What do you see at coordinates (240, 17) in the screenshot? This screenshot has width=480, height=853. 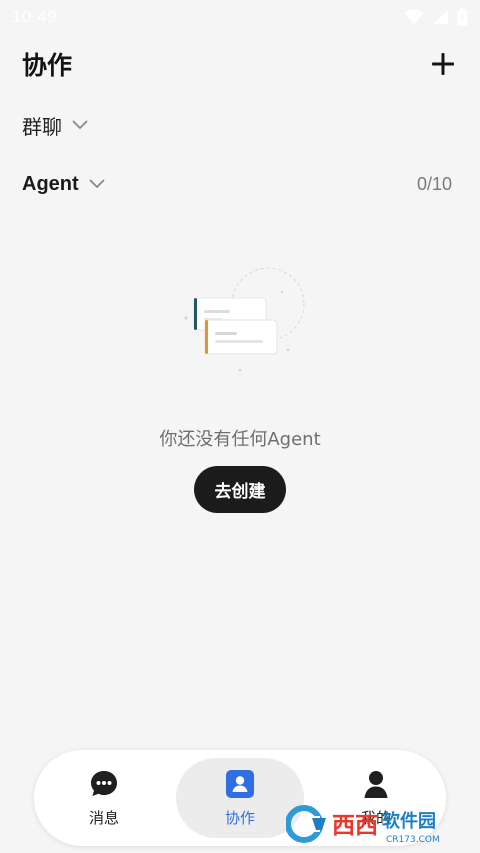 I see `status-bar: 10:49` at bounding box center [240, 17].